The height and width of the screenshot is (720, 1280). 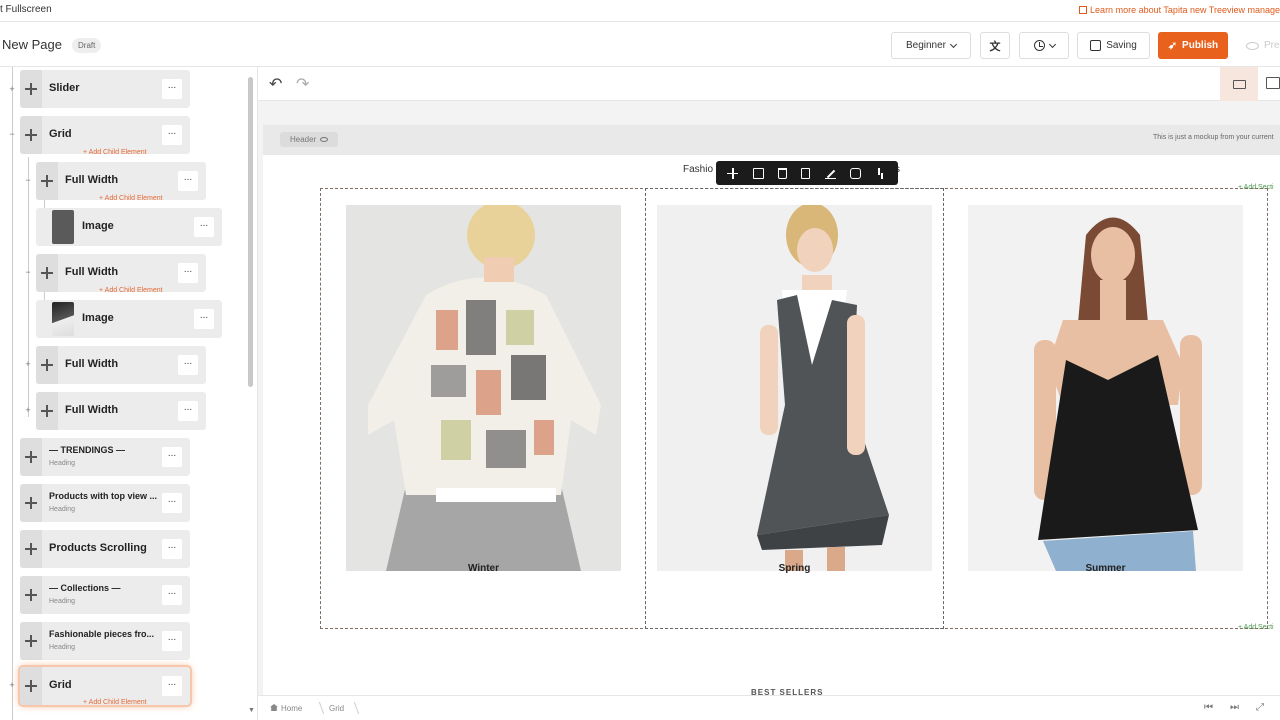 What do you see at coordinates (1105, 388) in the screenshot?
I see `product-image-summer` at bounding box center [1105, 388].